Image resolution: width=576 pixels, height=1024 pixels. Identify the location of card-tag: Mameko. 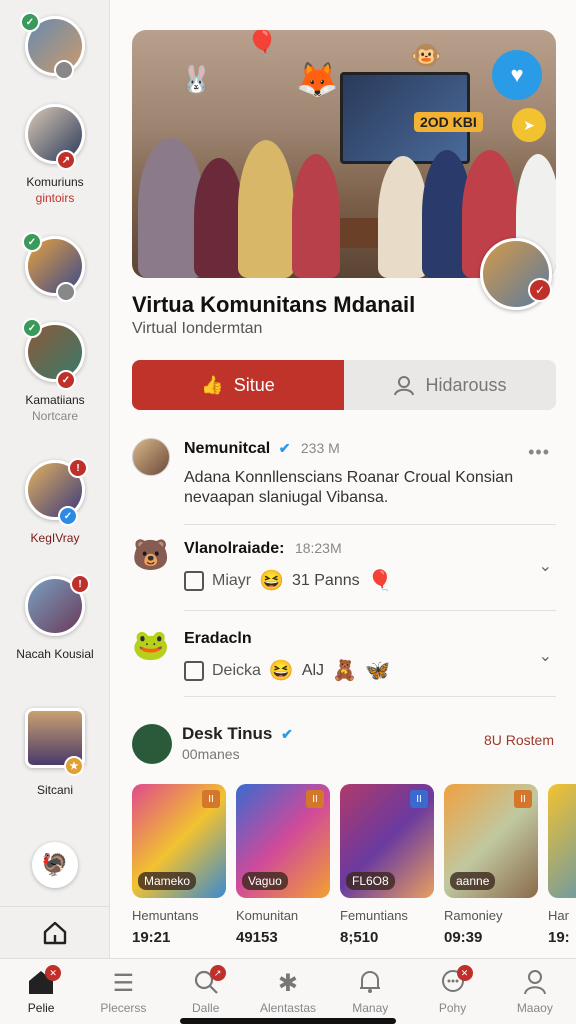
(167, 881).